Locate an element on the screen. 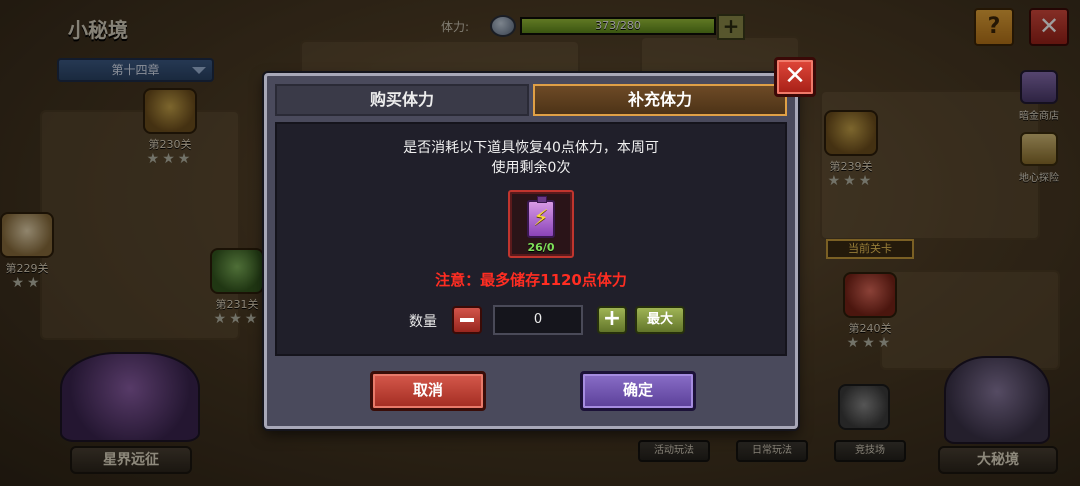 Image resolution: width=1080 pixels, height=486 pixels. quantity-minus-button is located at coordinates (467, 320).